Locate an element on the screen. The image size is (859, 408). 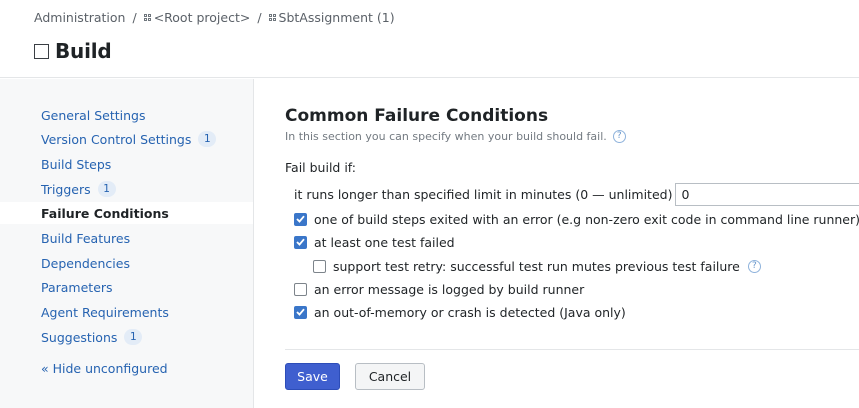
sidebar-item-label: Failure Conditions is located at coordinates (105, 213).